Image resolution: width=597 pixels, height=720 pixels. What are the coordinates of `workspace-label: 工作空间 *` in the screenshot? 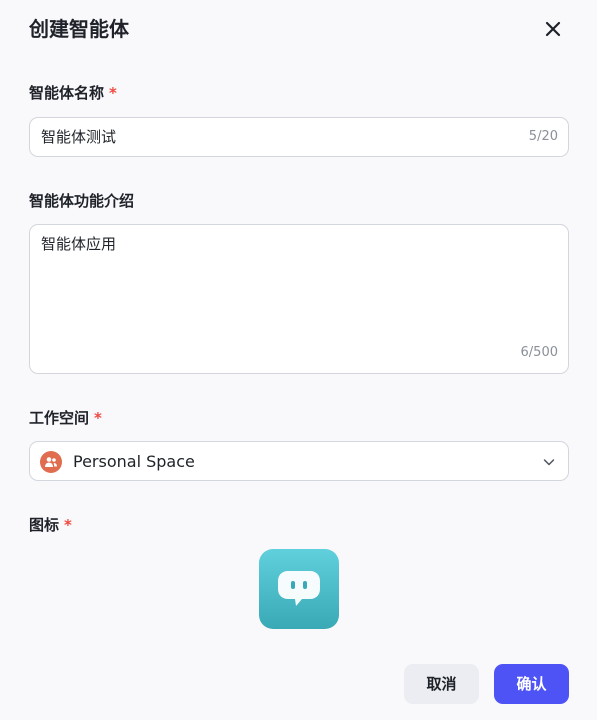 It's located at (65, 418).